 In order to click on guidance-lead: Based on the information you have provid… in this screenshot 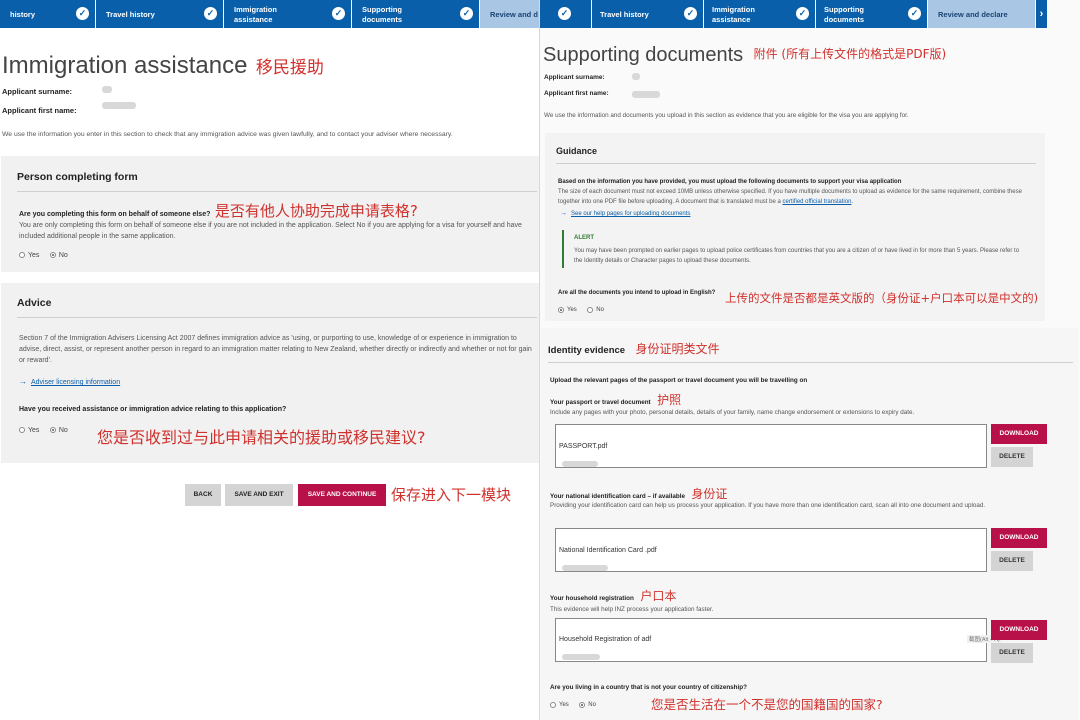, I will do `click(730, 182)`.